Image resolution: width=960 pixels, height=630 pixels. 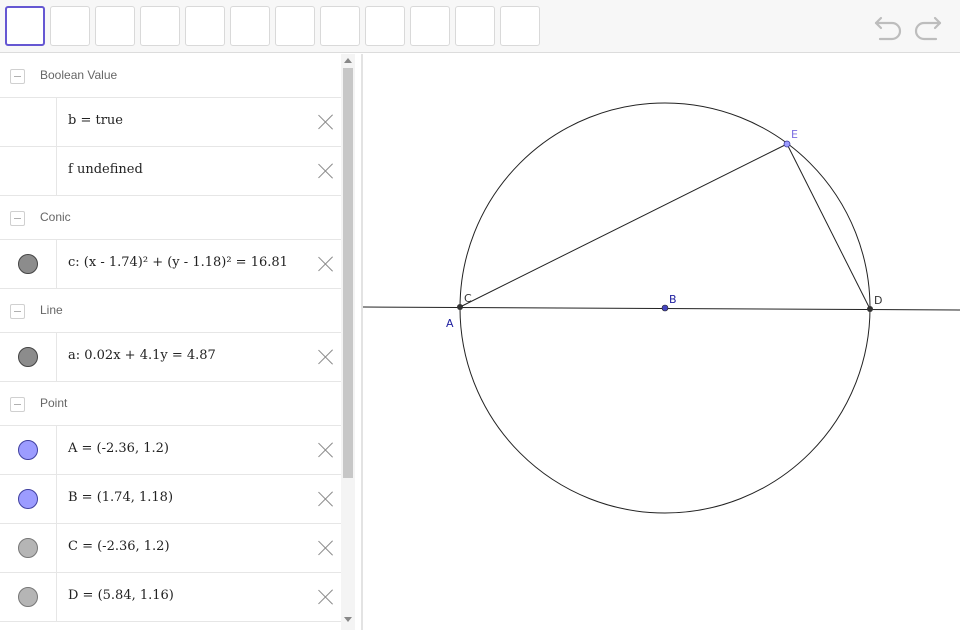 I want to click on tool-move-button, so click(x=25, y=26).